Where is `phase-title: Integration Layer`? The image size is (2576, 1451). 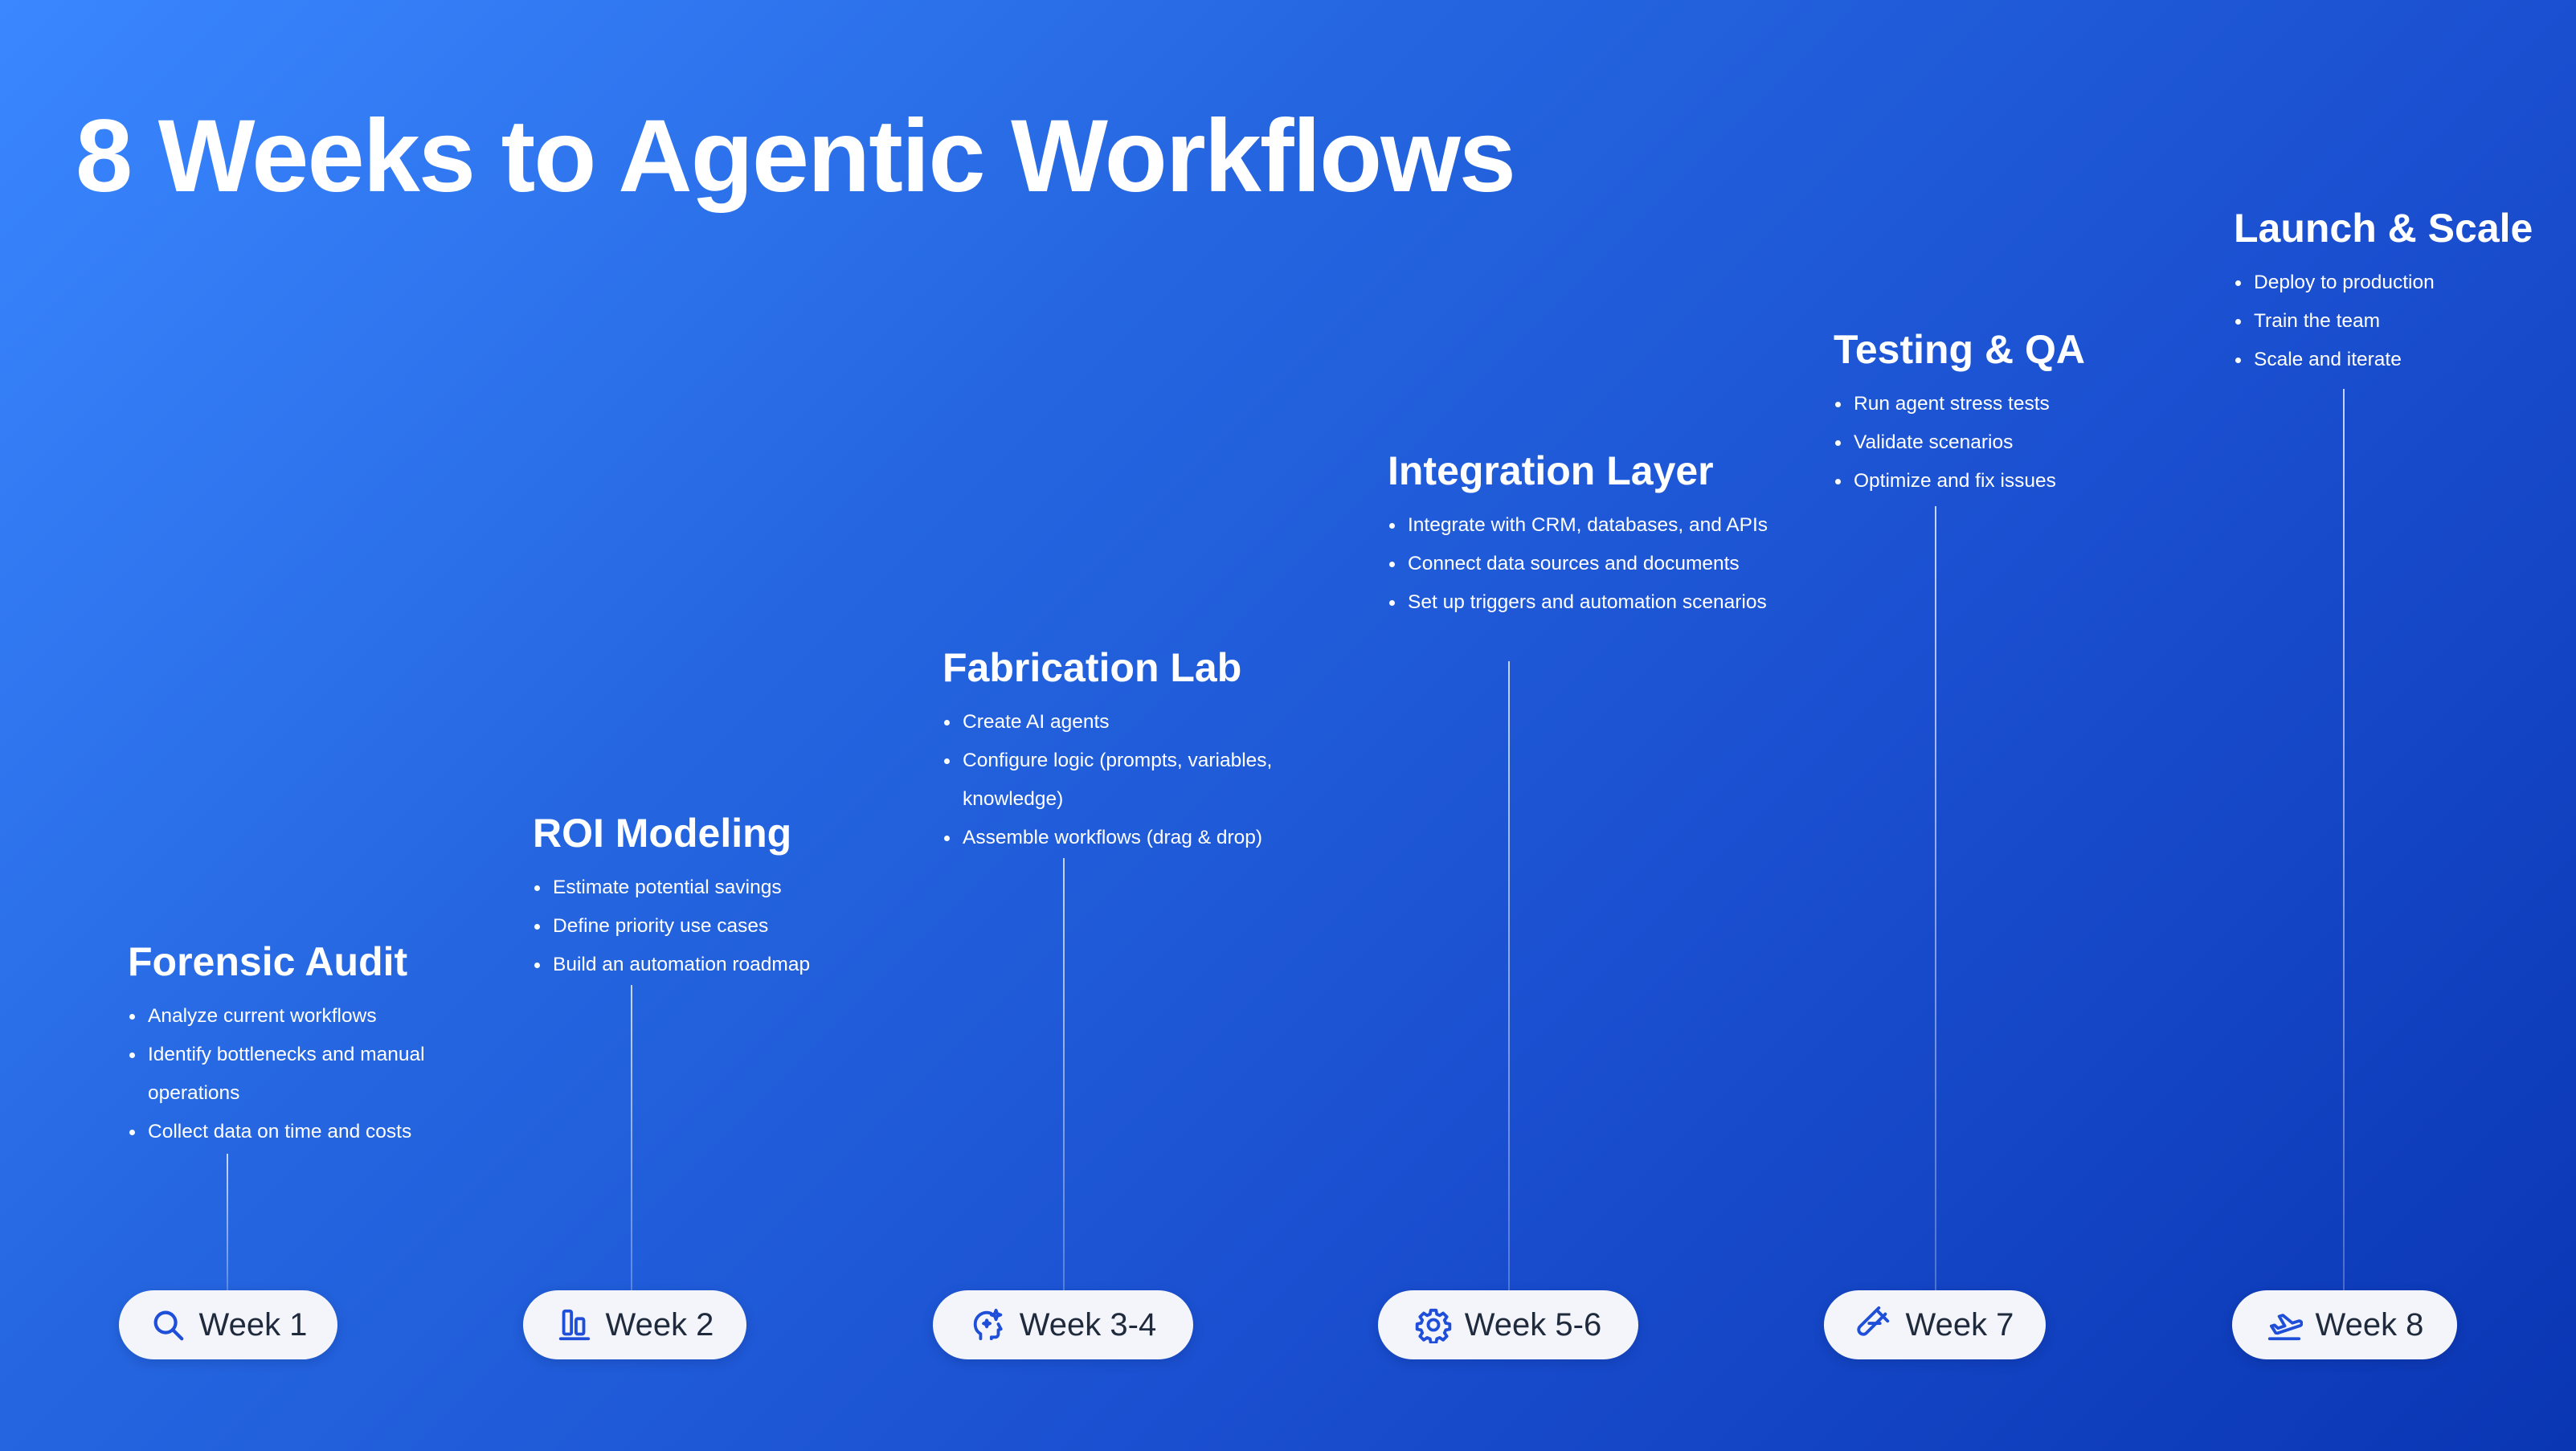
phase-title: Integration Layer is located at coordinates (1551, 470).